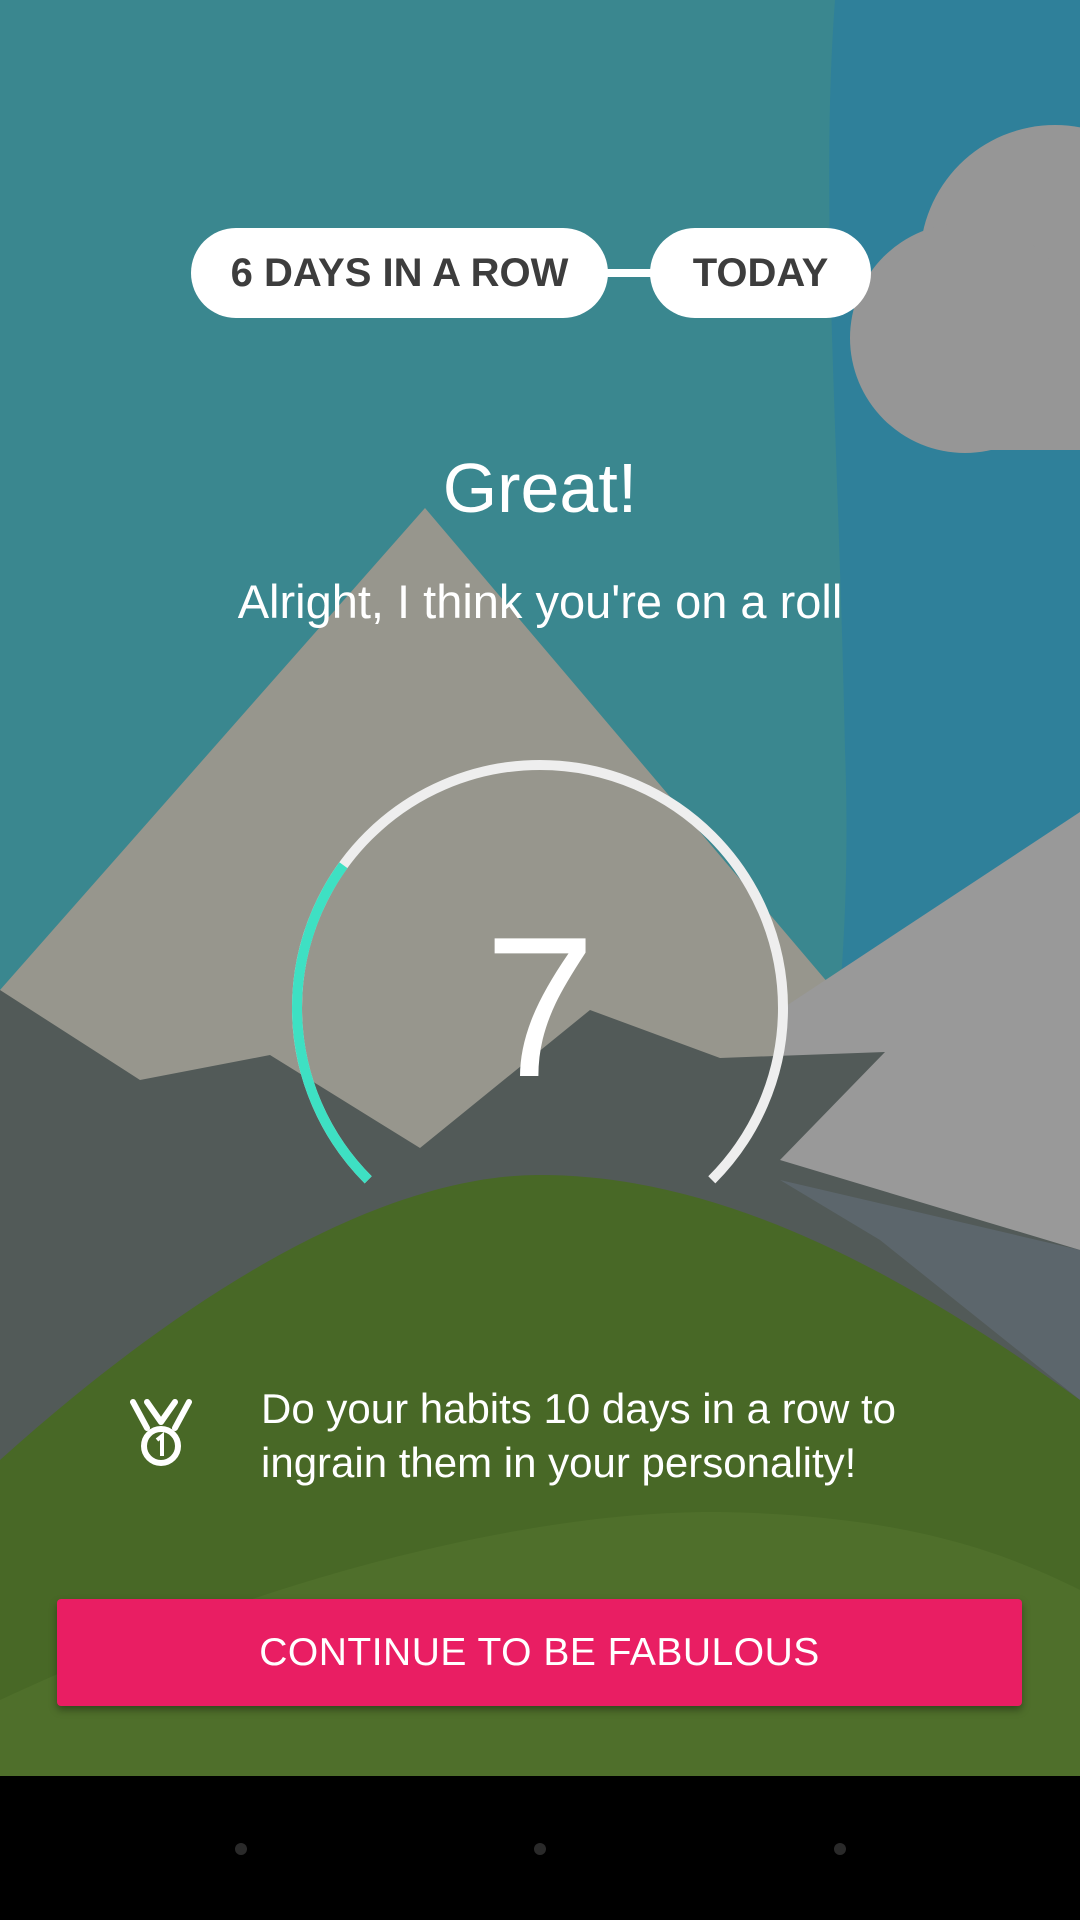 The image size is (1080, 1920). What do you see at coordinates (540, 1849) in the screenshot?
I see `home-icon` at bounding box center [540, 1849].